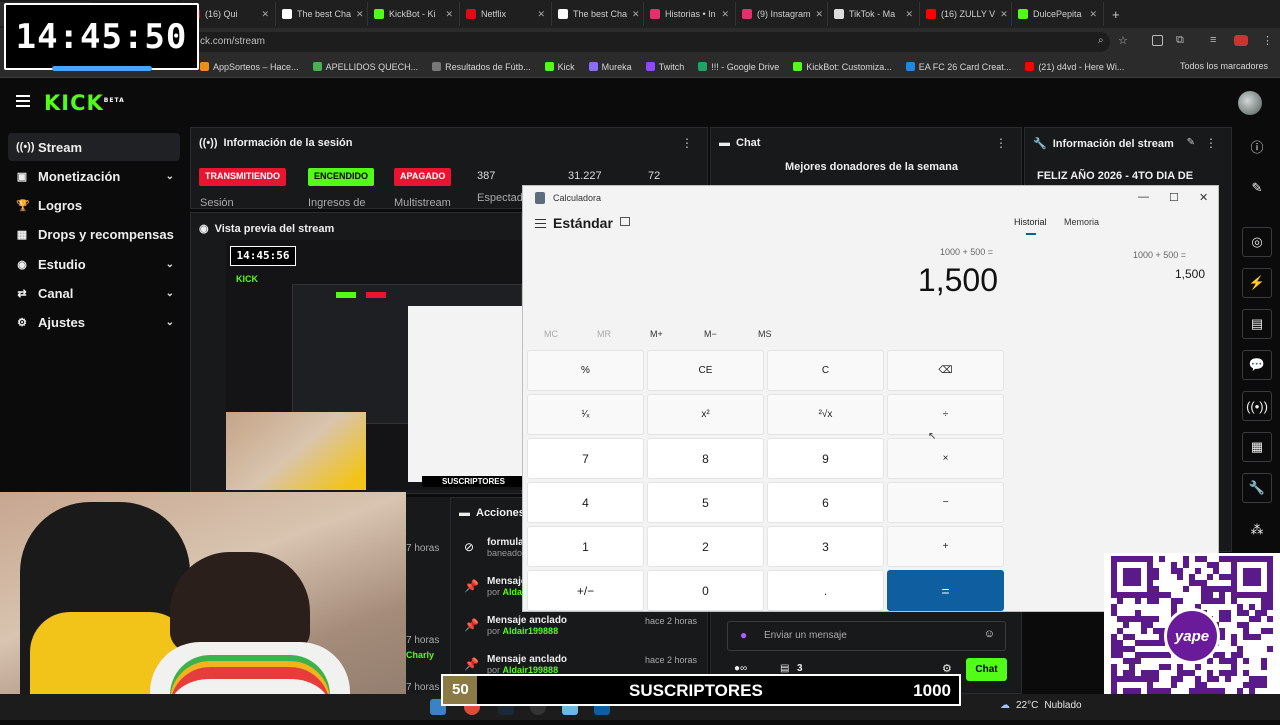 This screenshot has height=725, width=1280. I want to click on square-button: x², so click(705, 414).